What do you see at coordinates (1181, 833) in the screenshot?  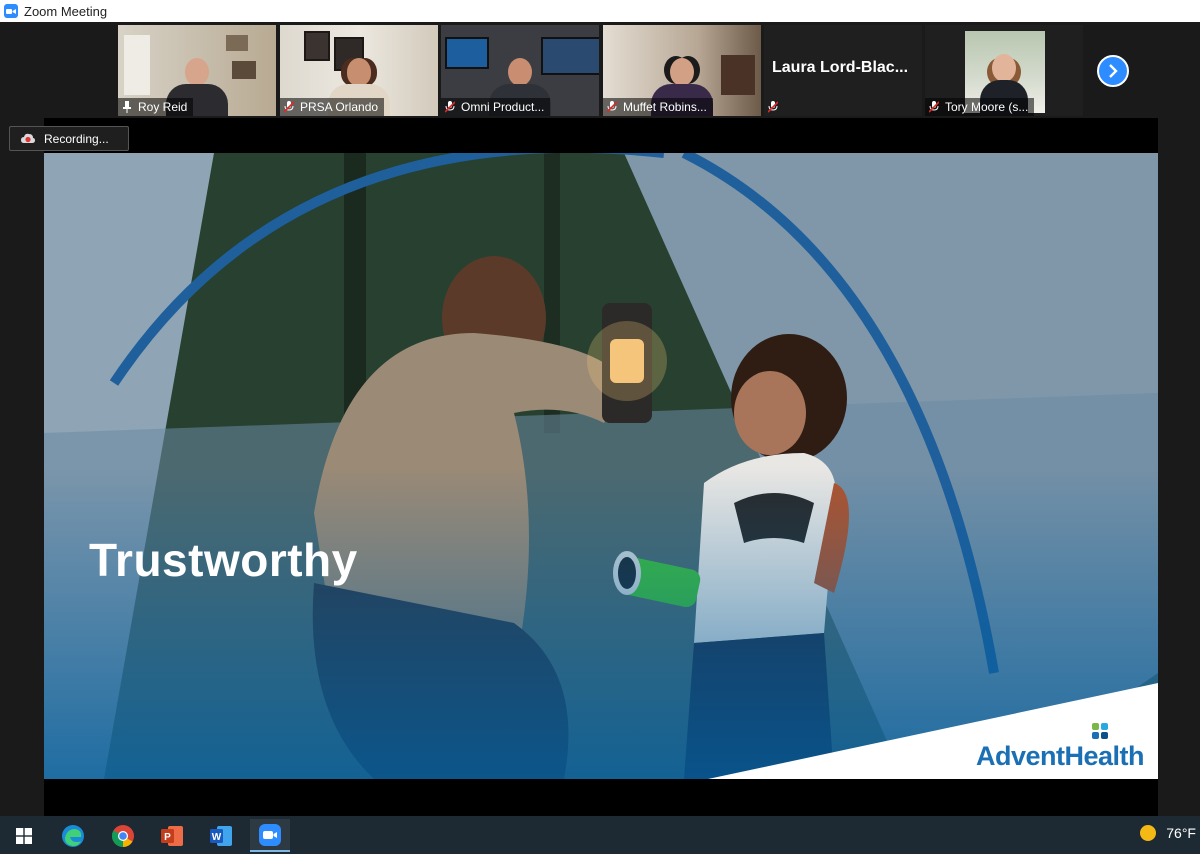 I see `temperature-label: 76°F` at bounding box center [1181, 833].